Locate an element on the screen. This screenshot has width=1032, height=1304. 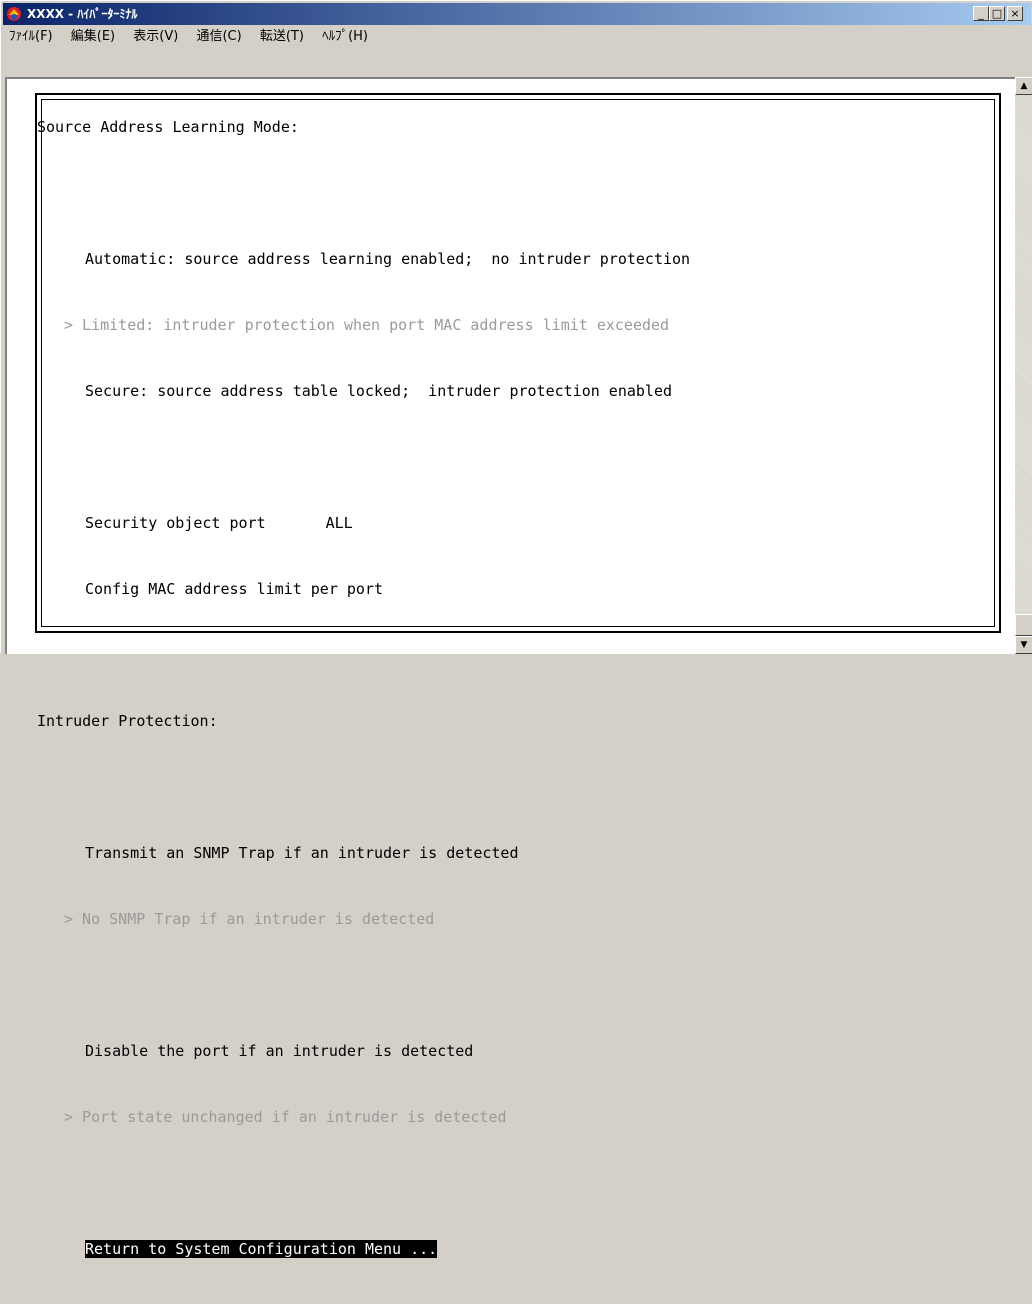
menu-help: ﾍﾙﾌﾟ(H) is located at coordinates (345, 37).